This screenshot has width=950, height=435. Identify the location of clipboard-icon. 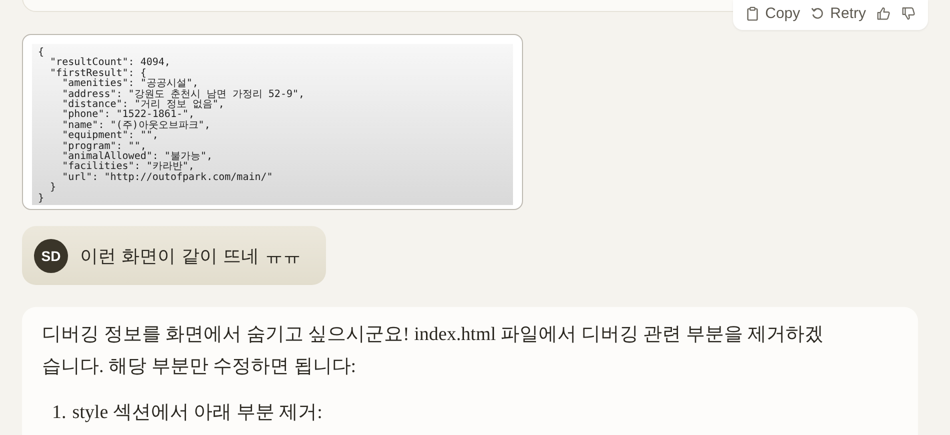
(752, 13).